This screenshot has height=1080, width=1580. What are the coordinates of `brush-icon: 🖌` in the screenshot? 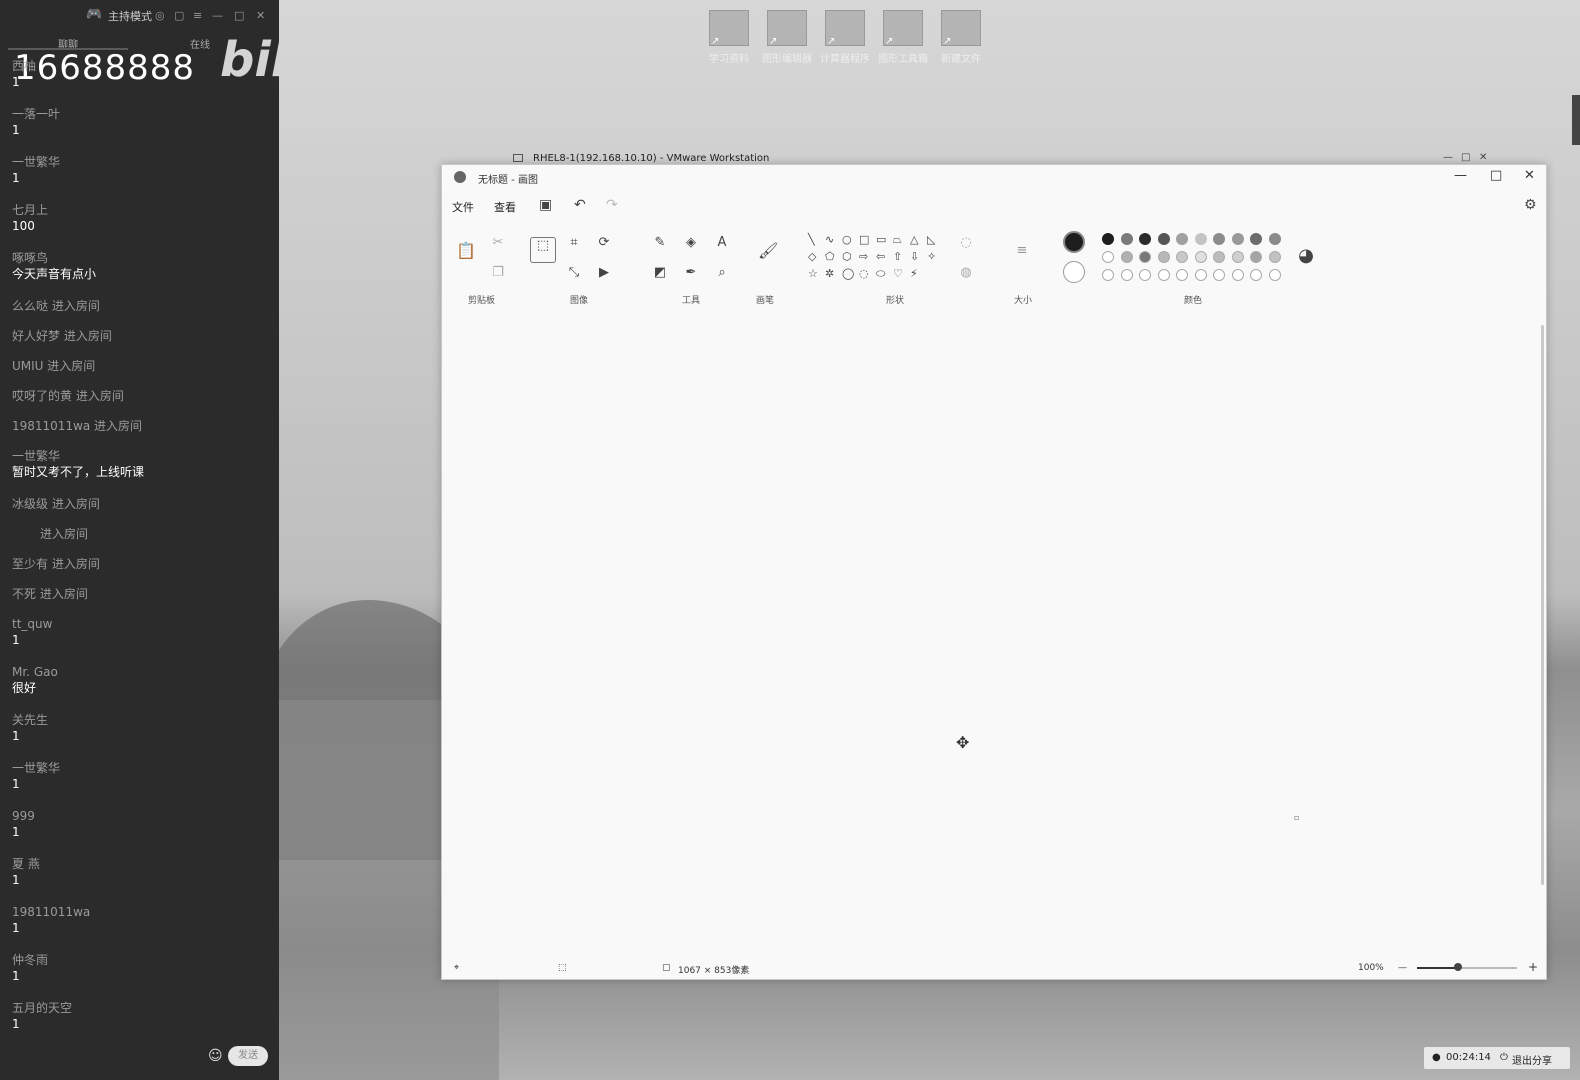 It's located at (768, 250).